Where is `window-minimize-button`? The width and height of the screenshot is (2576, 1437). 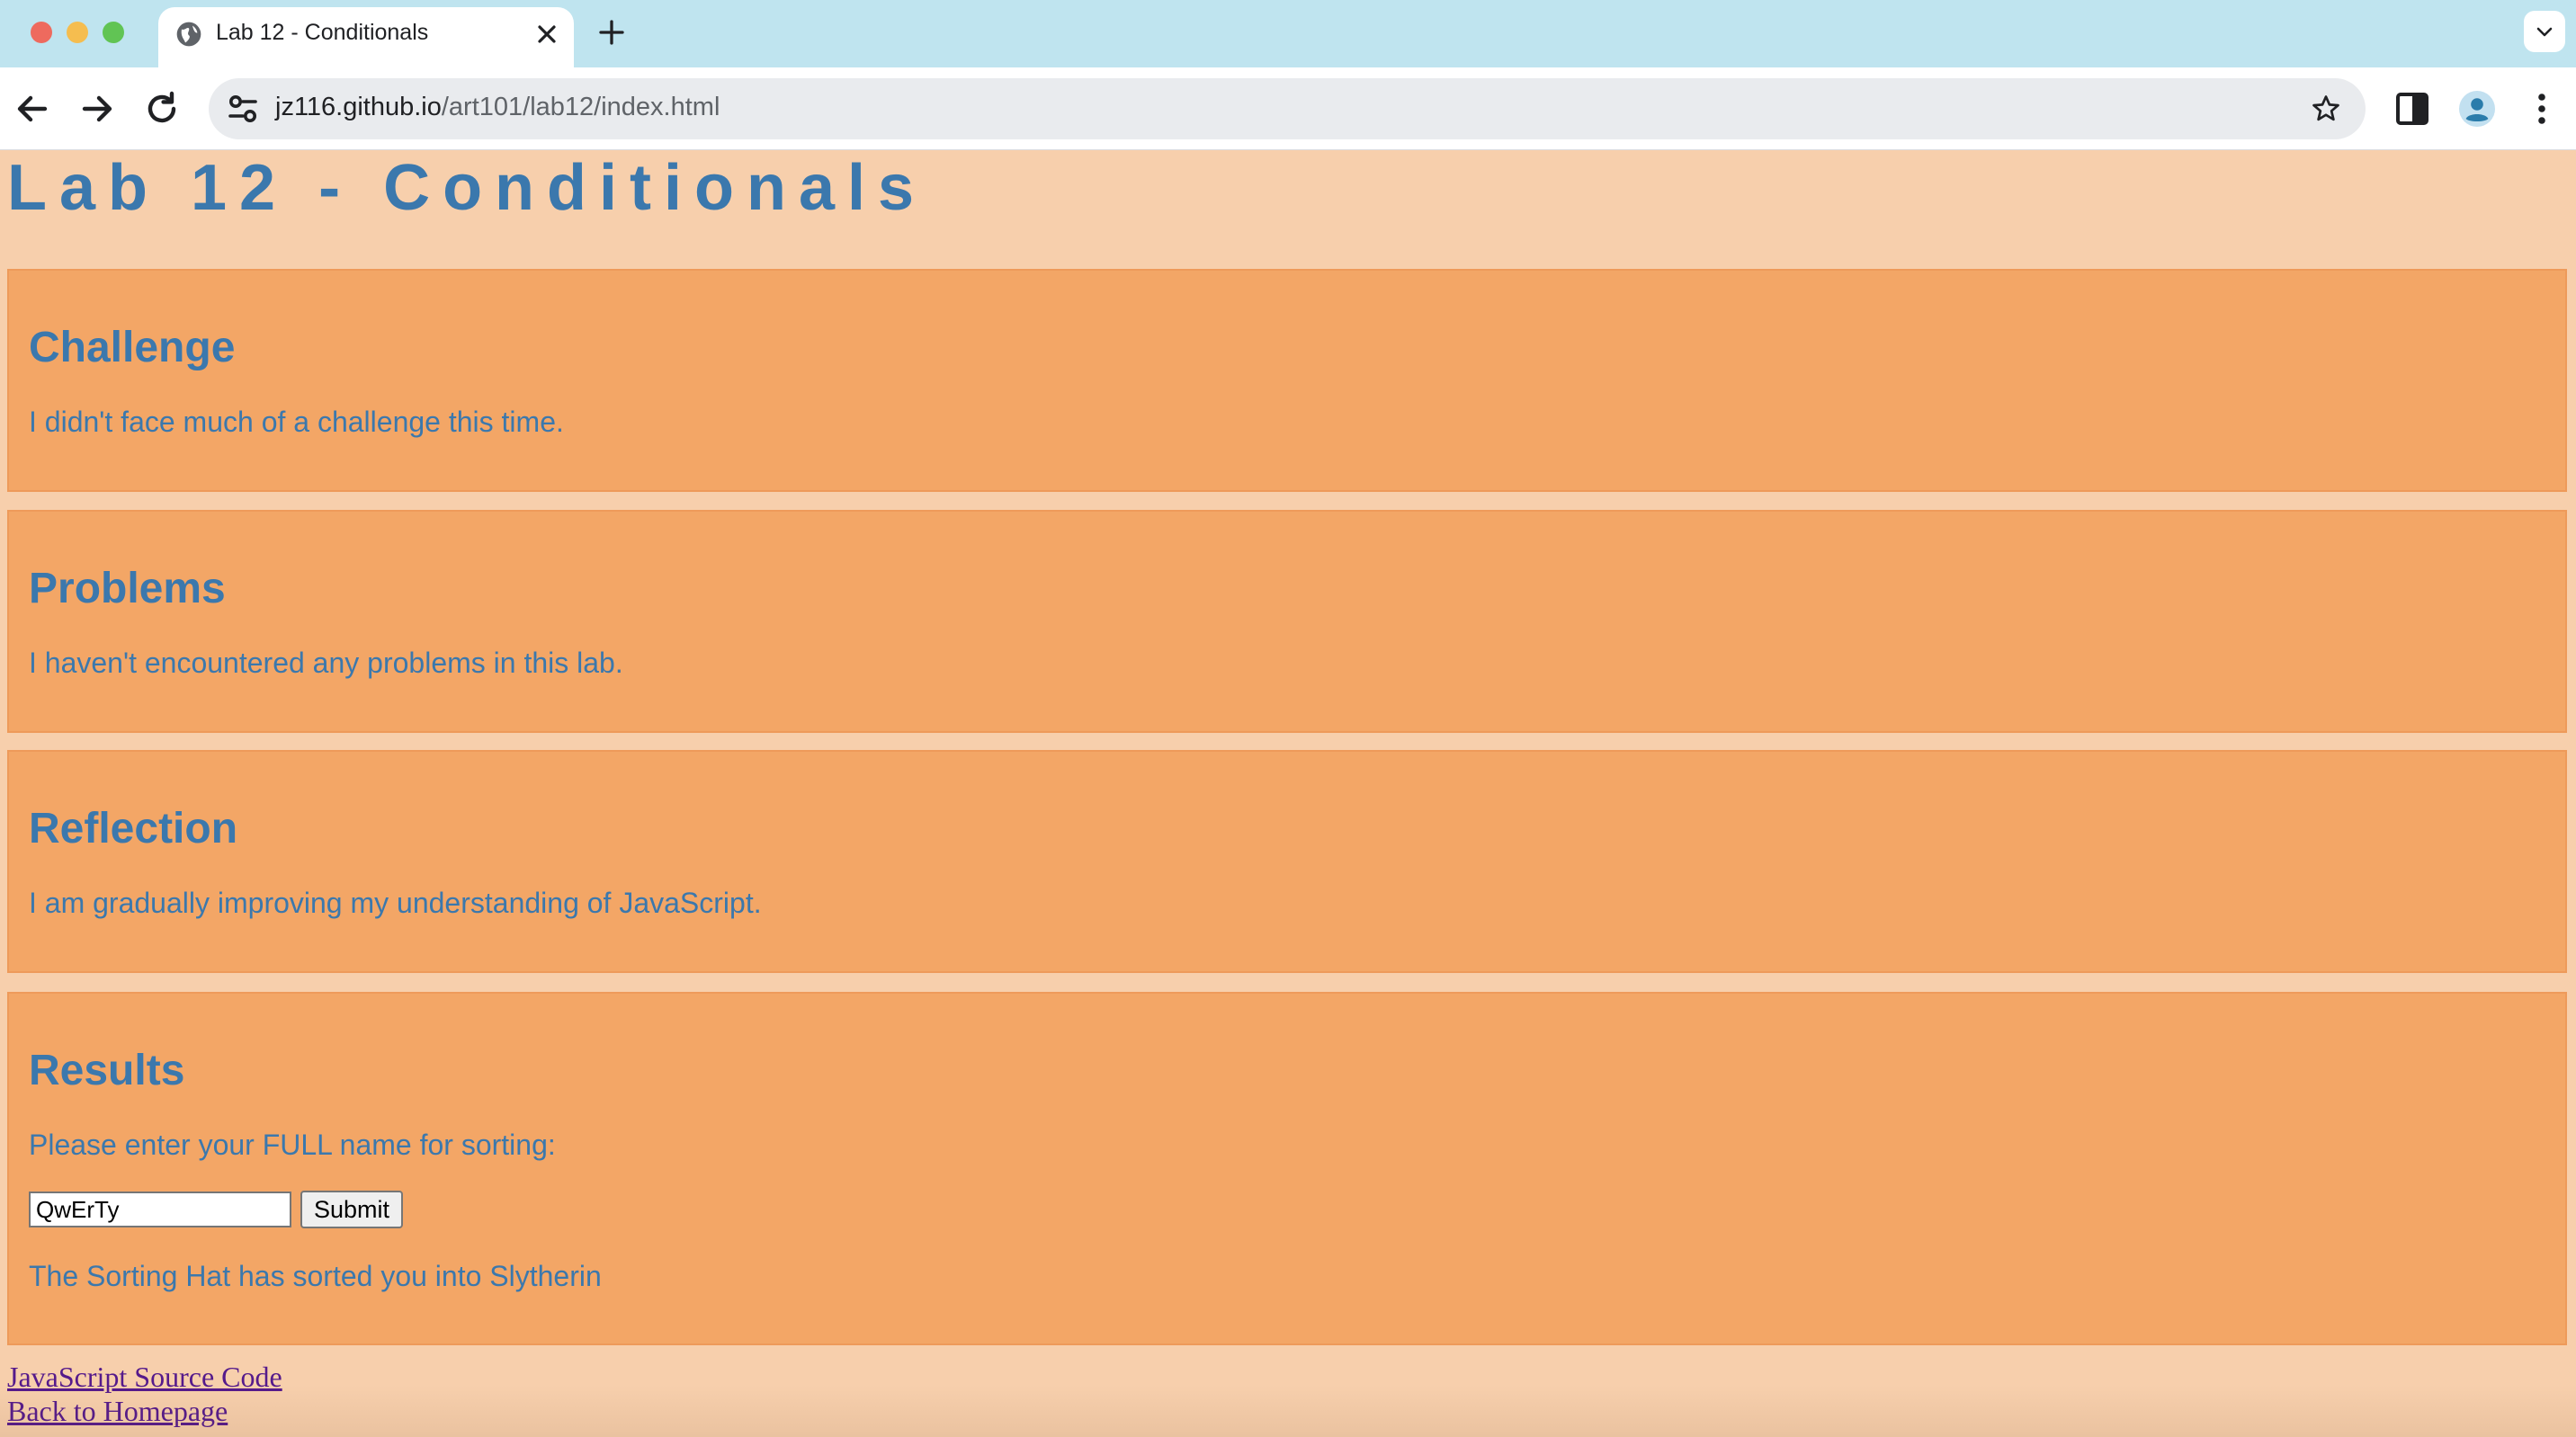
window-minimize-button is located at coordinates (77, 32).